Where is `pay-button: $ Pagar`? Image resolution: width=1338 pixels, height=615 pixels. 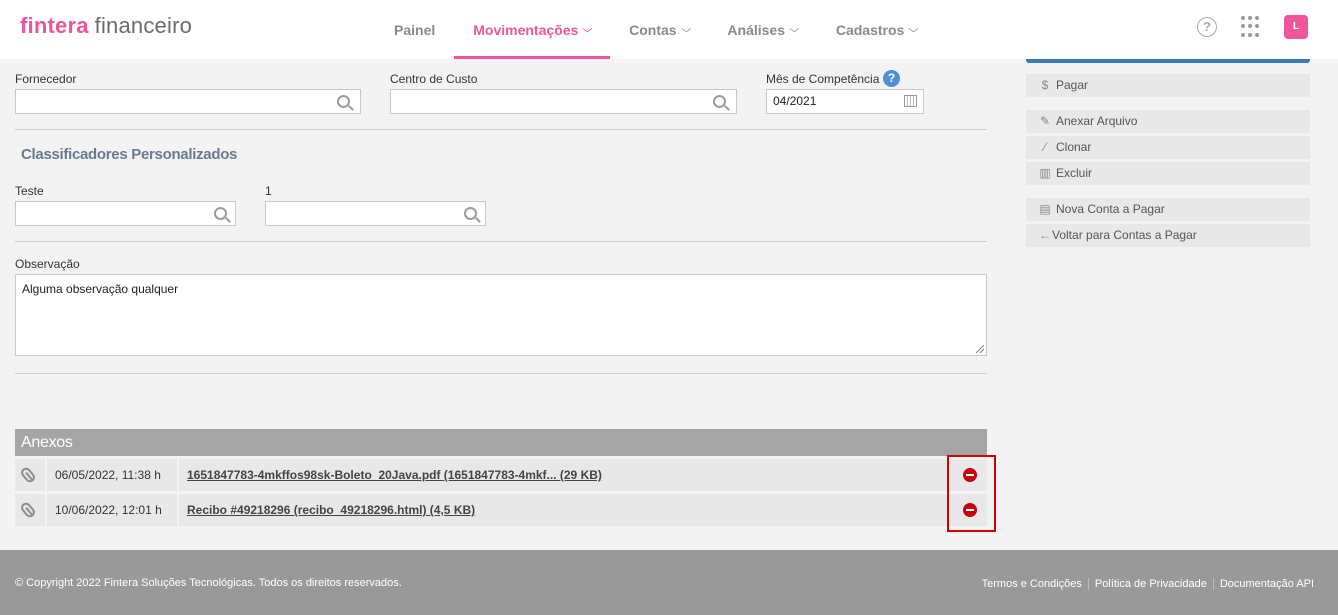
pay-button: $ Pagar is located at coordinates (1168, 85).